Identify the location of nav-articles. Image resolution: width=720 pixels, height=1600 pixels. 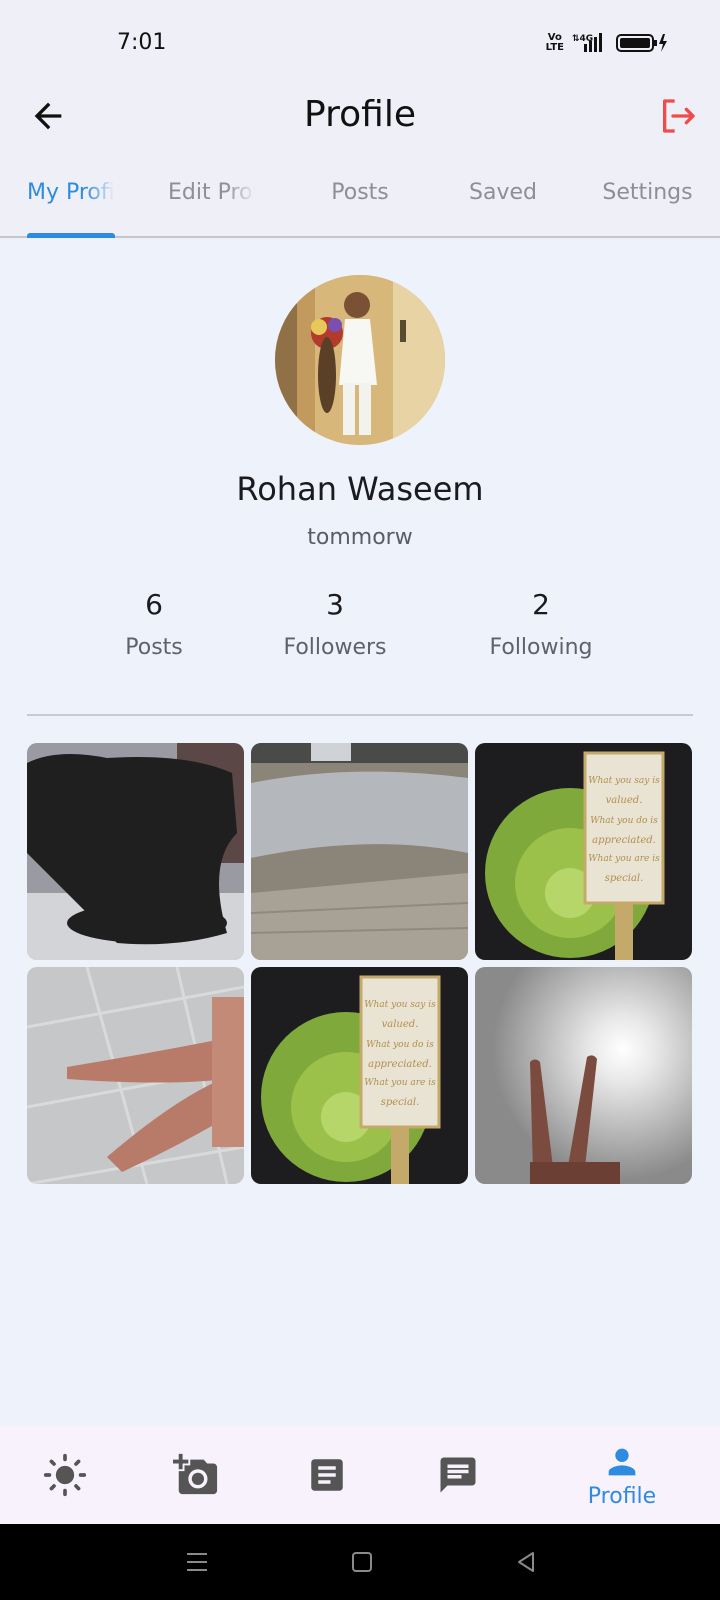
(327, 1475).